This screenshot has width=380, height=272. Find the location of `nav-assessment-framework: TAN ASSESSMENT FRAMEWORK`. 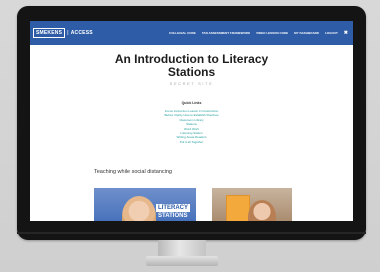

nav-assessment-framework: TAN ASSESSMENT FRAMEWORK is located at coordinates (226, 33).